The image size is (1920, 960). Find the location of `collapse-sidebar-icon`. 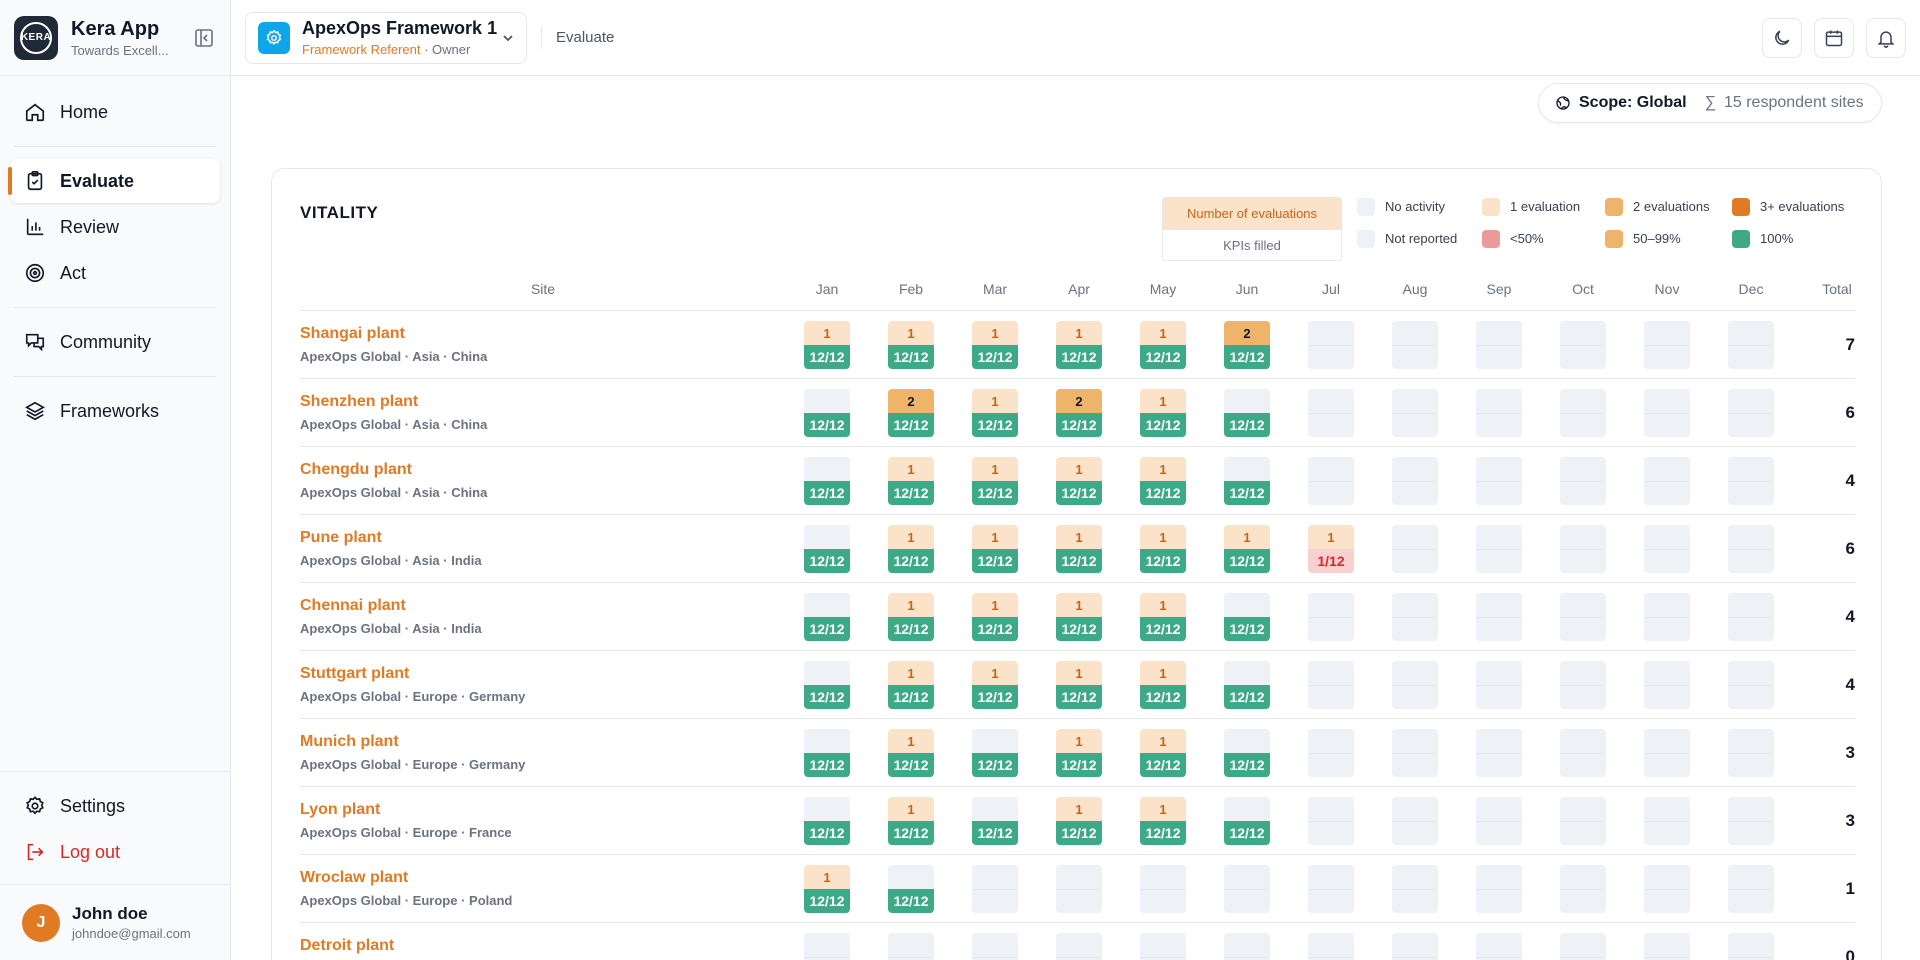

collapse-sidebar-icon is located at coordinates (204, 38).